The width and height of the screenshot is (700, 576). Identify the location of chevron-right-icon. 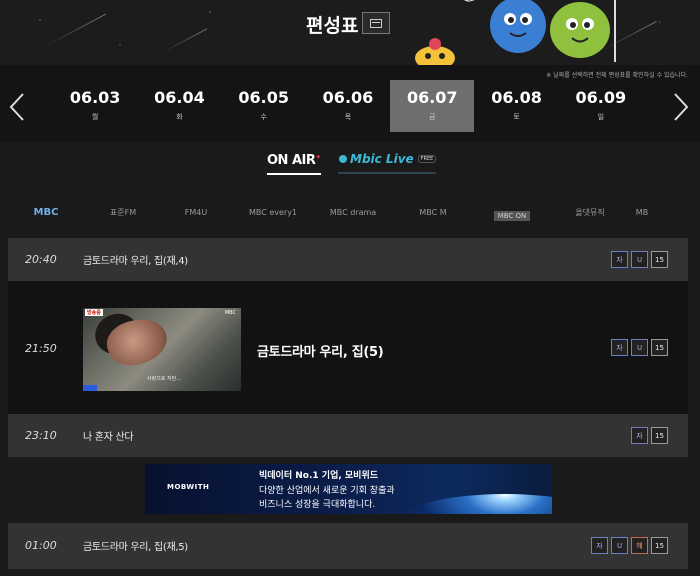
(681, 107).